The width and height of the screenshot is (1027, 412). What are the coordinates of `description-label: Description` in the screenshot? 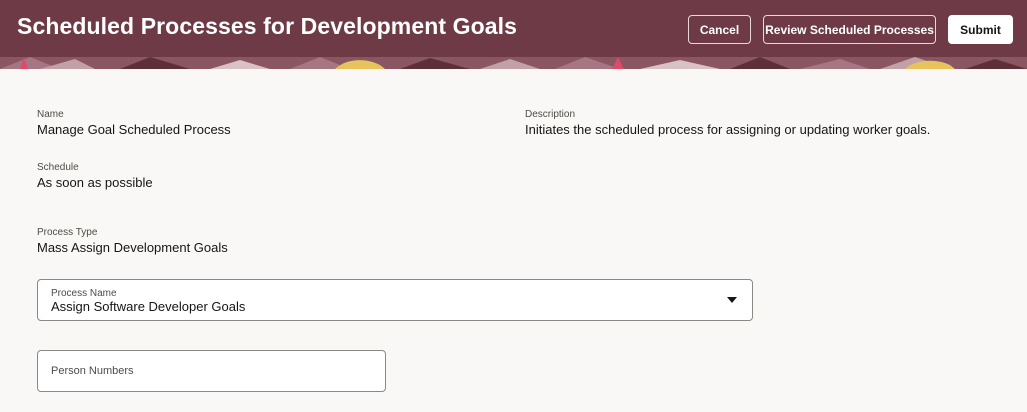 It's located at (550, 114).